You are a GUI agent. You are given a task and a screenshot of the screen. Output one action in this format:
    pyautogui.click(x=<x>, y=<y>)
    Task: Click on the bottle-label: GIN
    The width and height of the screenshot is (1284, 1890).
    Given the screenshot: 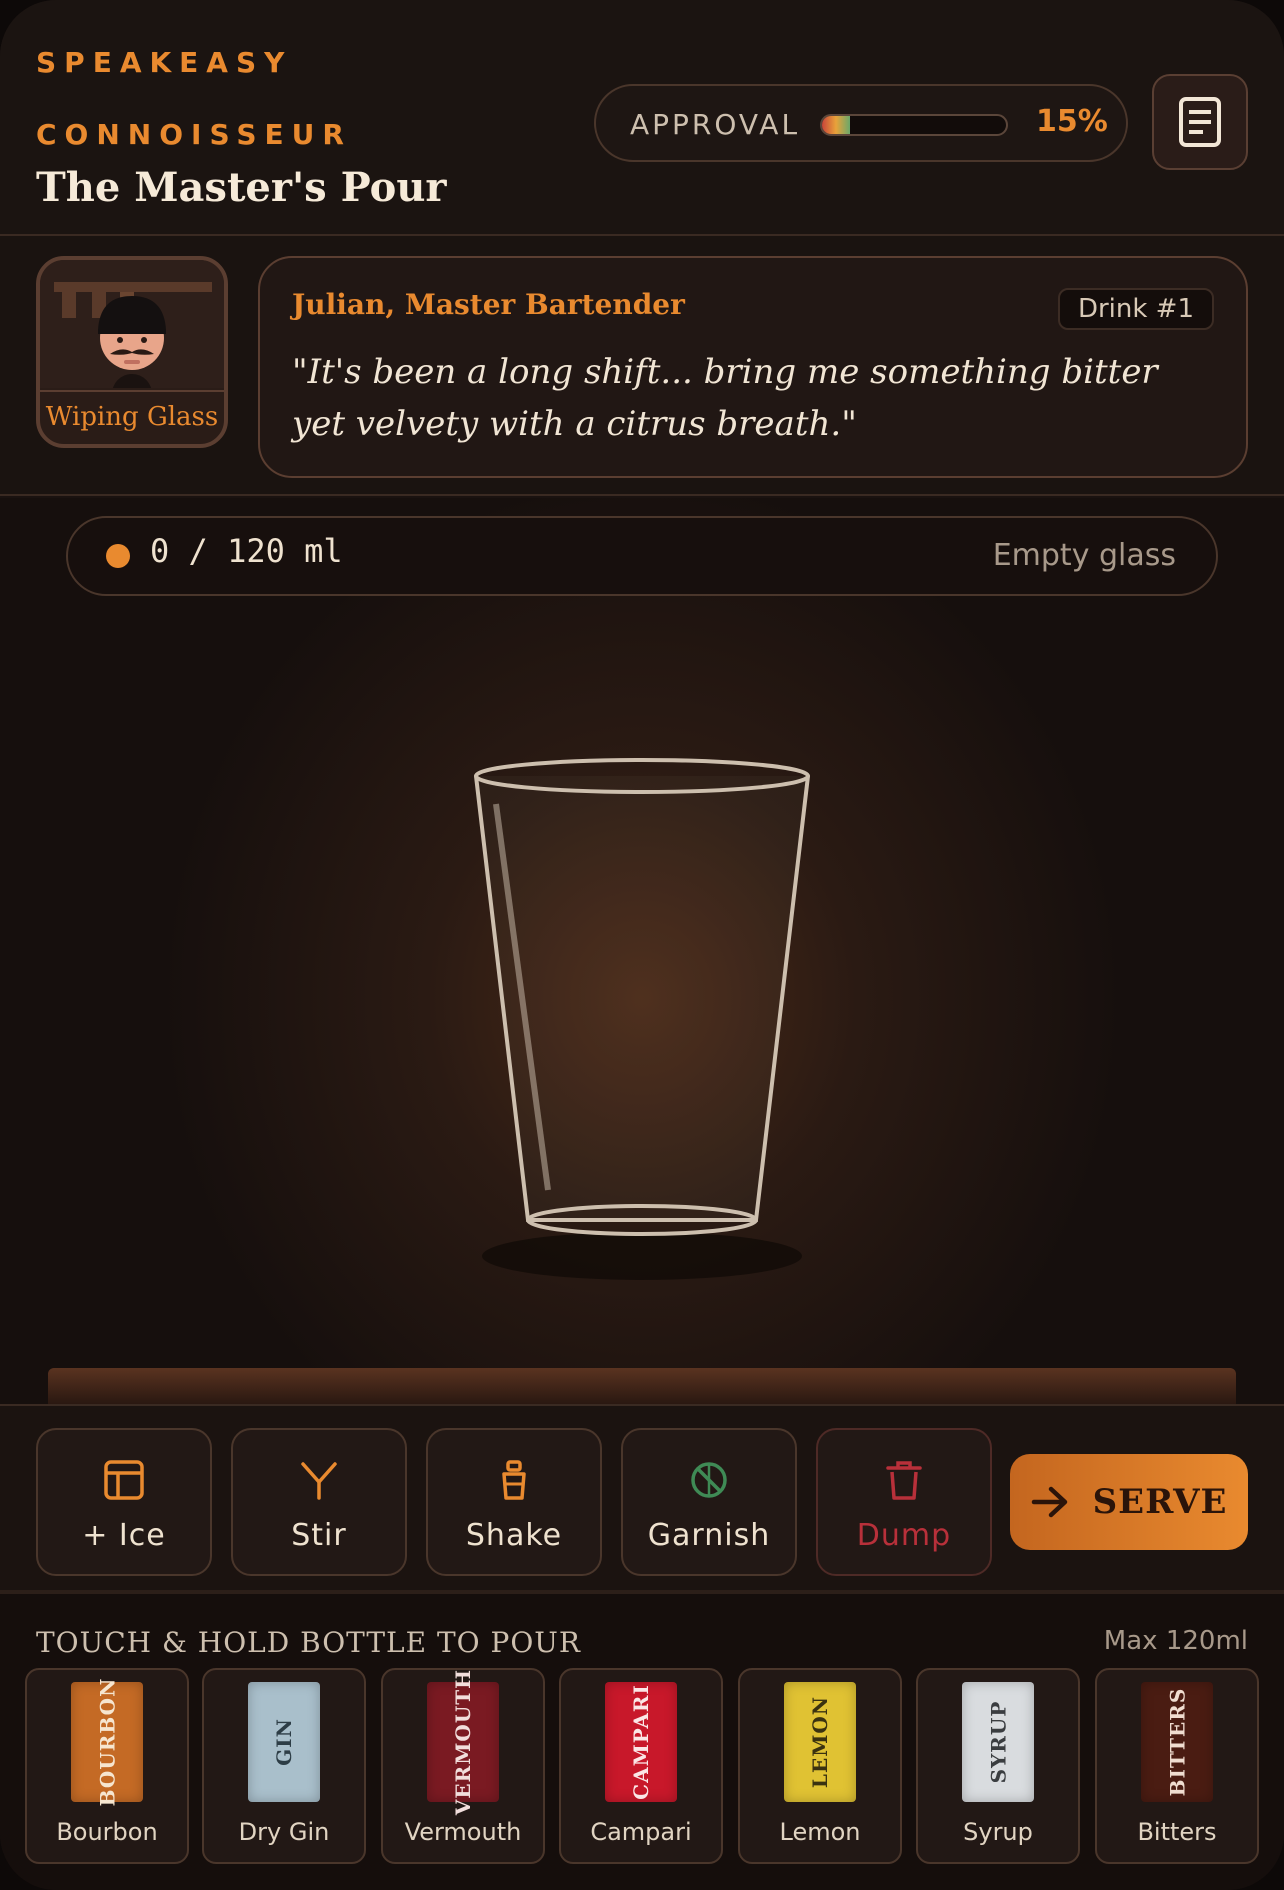 What is the action you would take?
    pyautogui.click(x=284, y=1742)
    